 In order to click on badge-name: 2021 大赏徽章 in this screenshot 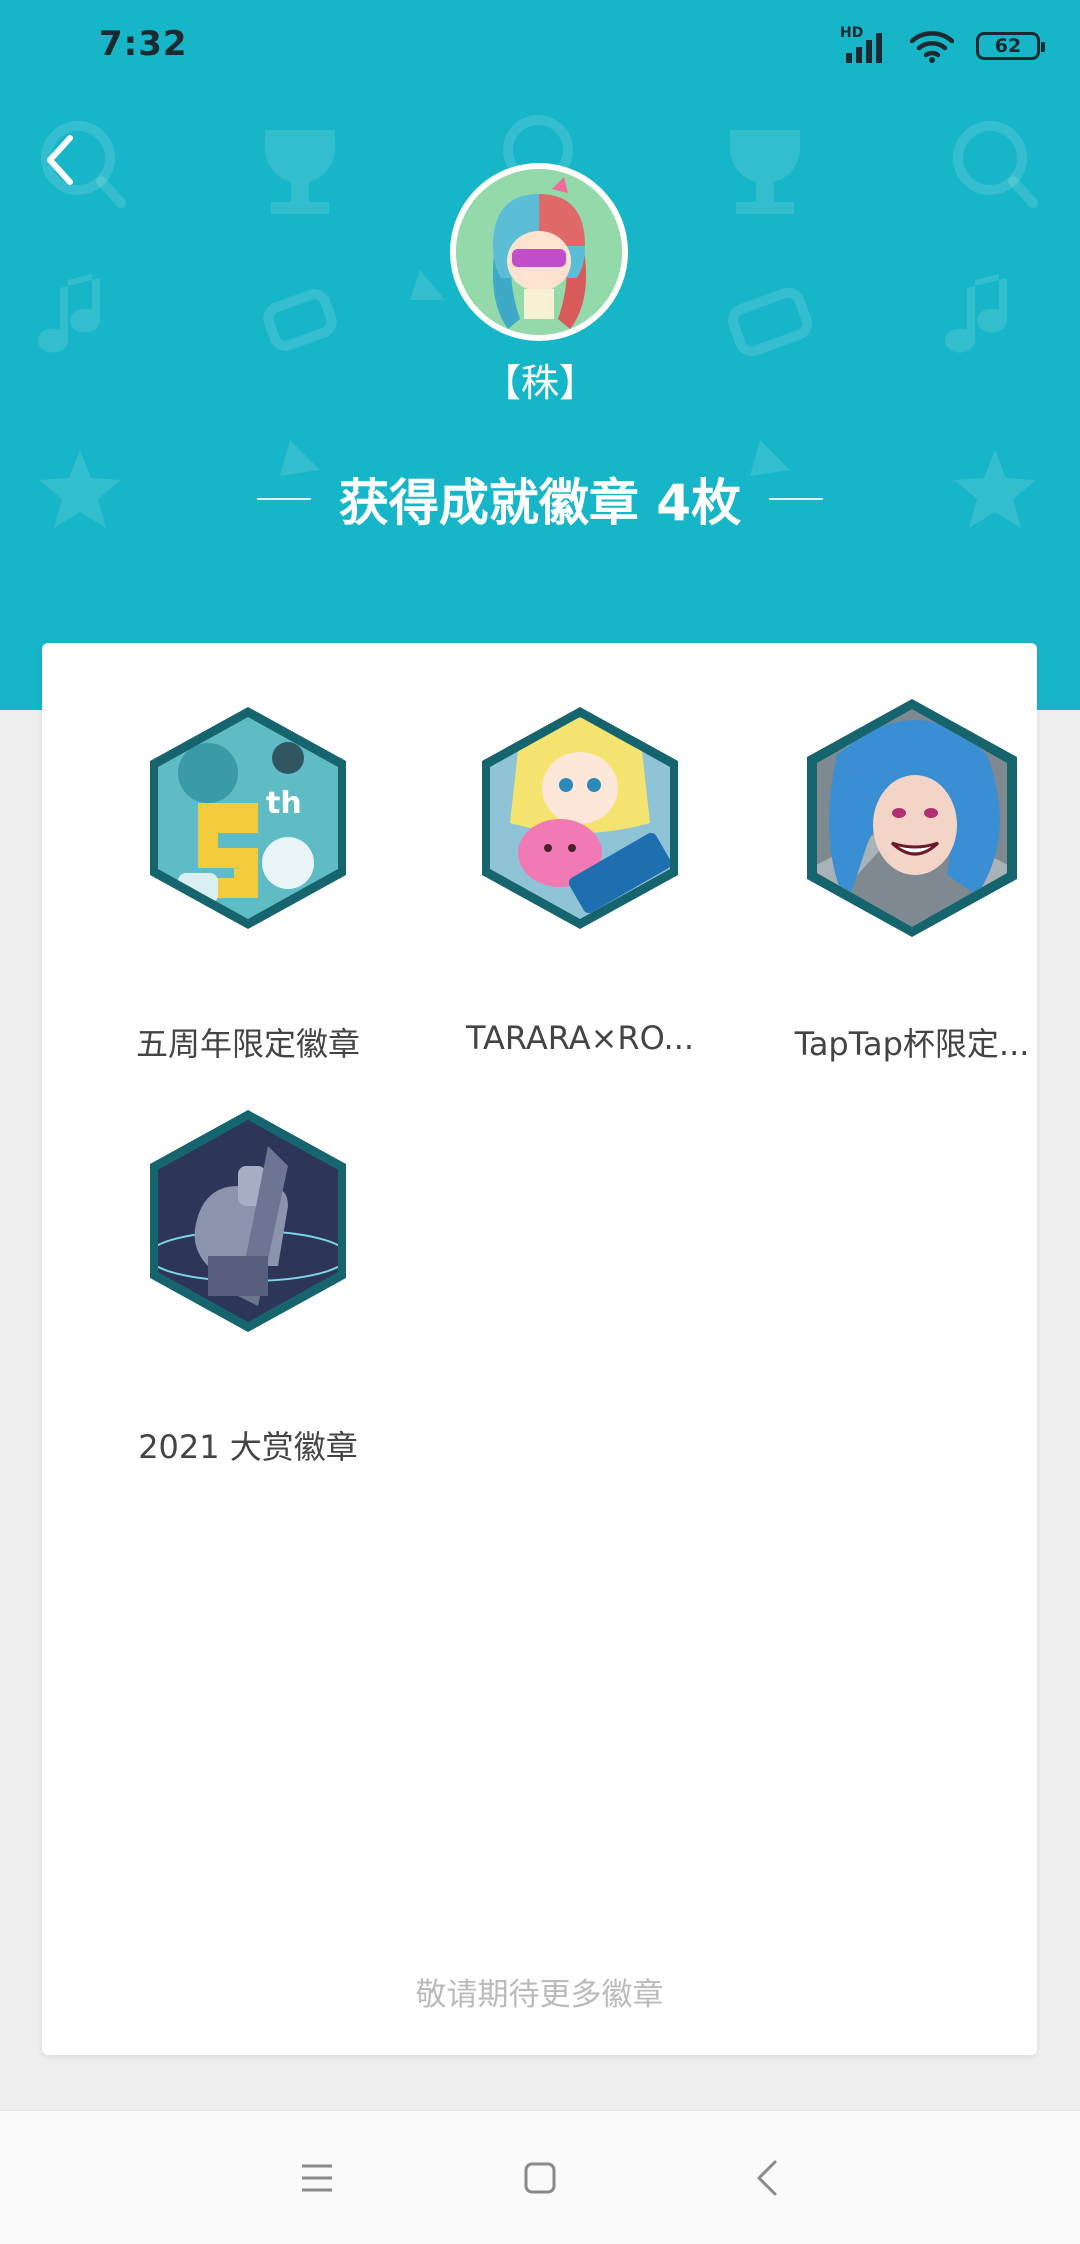, I will do `click(248, 1447)`.